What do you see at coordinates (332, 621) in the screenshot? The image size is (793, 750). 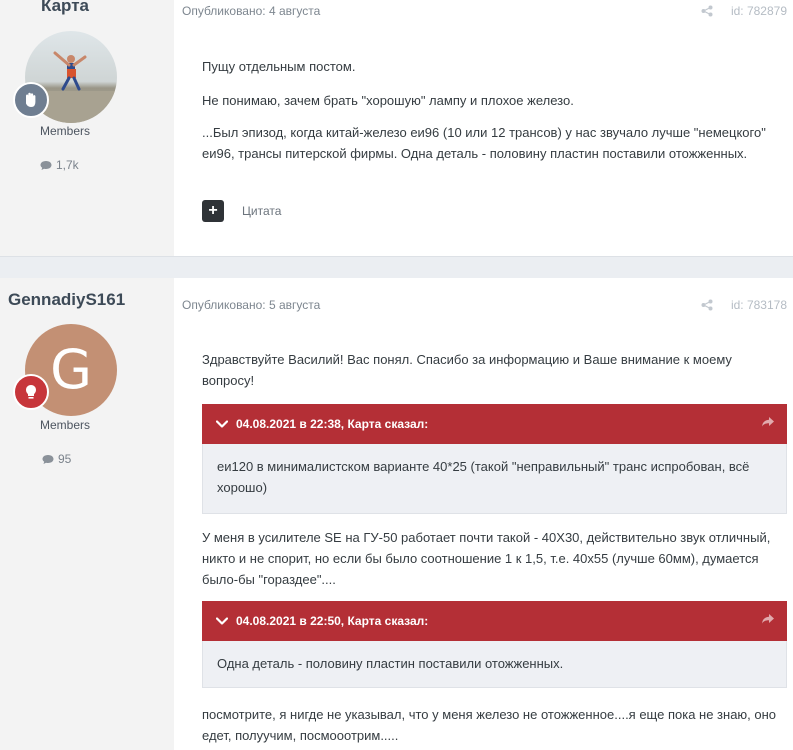 I see `quote-header-text: 04.08.2021 в 22:50, Карта сказал:` at bounding box center [332, 621].